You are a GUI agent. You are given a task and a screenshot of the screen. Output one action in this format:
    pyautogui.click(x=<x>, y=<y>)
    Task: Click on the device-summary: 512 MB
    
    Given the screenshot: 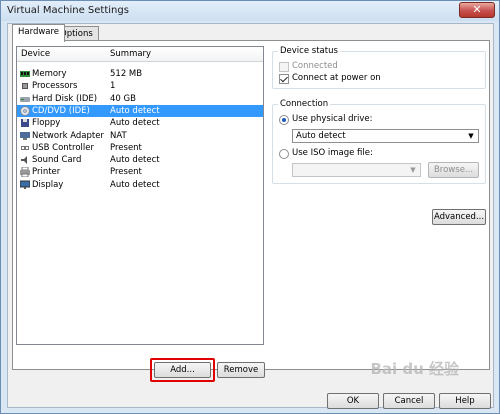 What is the action you would take?
    pyautogui.click(x=126, y=74)
    